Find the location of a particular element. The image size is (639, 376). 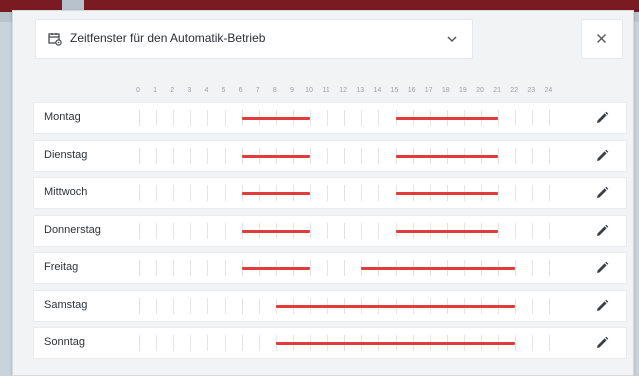

calendar-settings-icon is located at coordinates (55, 39).